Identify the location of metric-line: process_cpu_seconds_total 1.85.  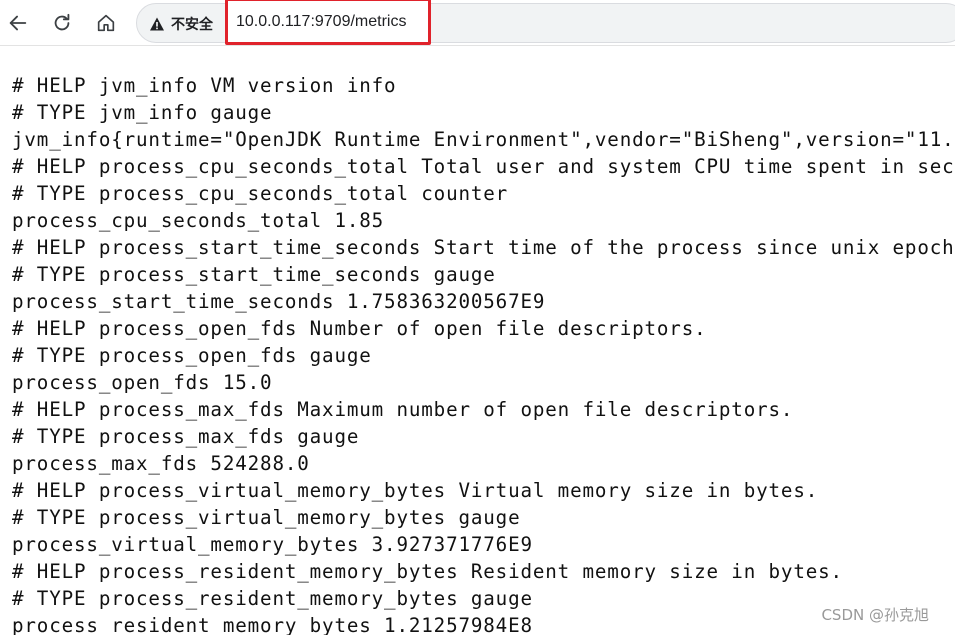
(198, 220).